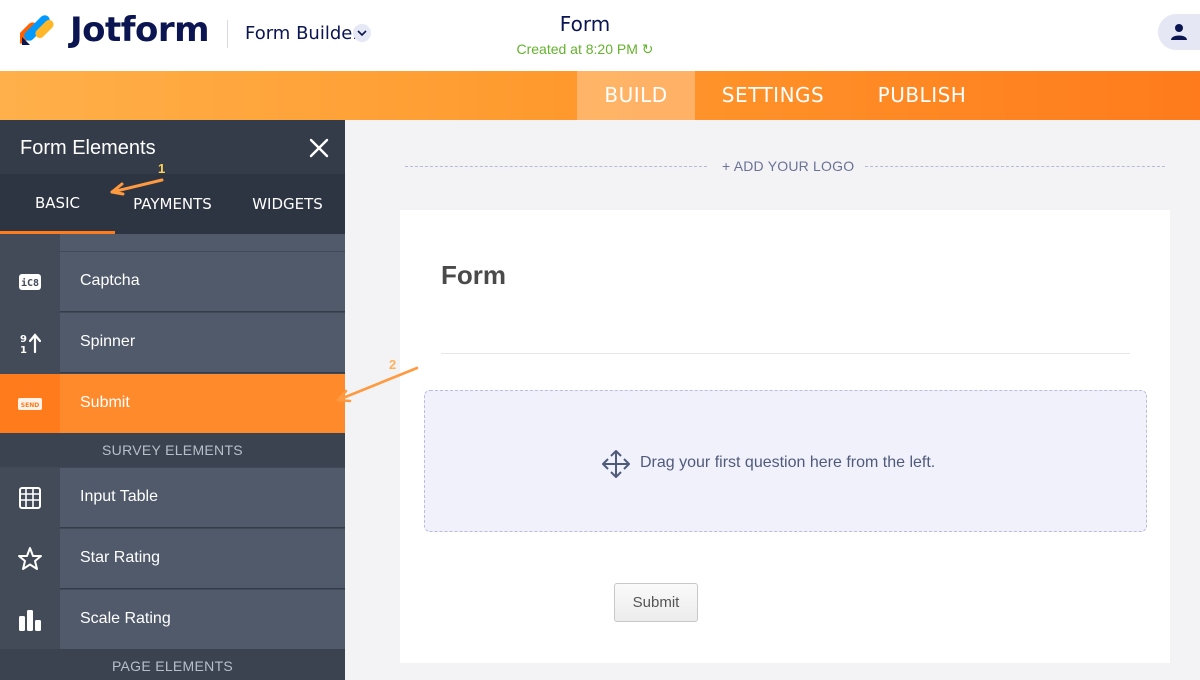 The height and width of the screenshot is (680, 1200). I want to click on section-survey-elements: SURVEY ELEMENTS, so click(172, 450).